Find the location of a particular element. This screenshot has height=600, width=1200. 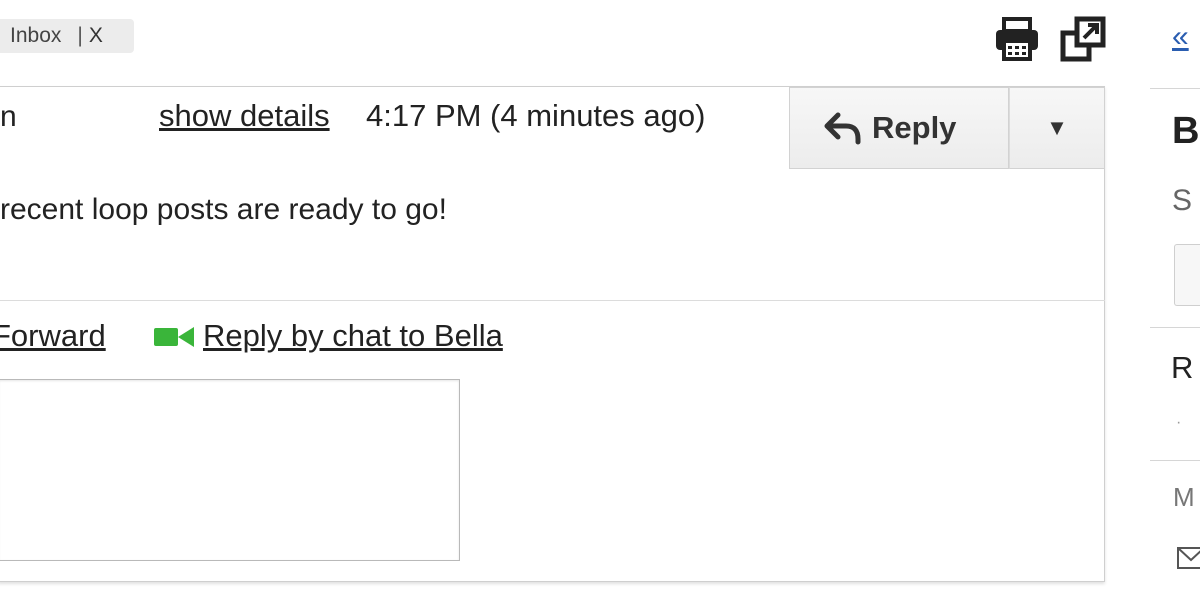

side-panel-button is located at coordinates (1187, 275).